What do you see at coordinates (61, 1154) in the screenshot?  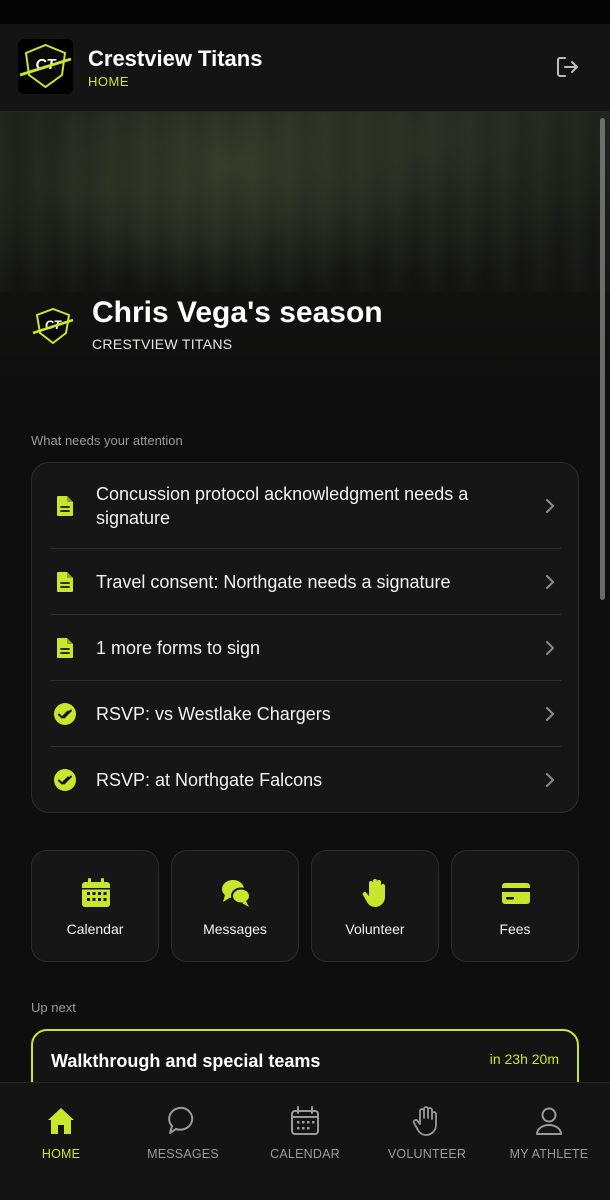 I see `tab-label: HOME` at bounding box center [61, 1154].